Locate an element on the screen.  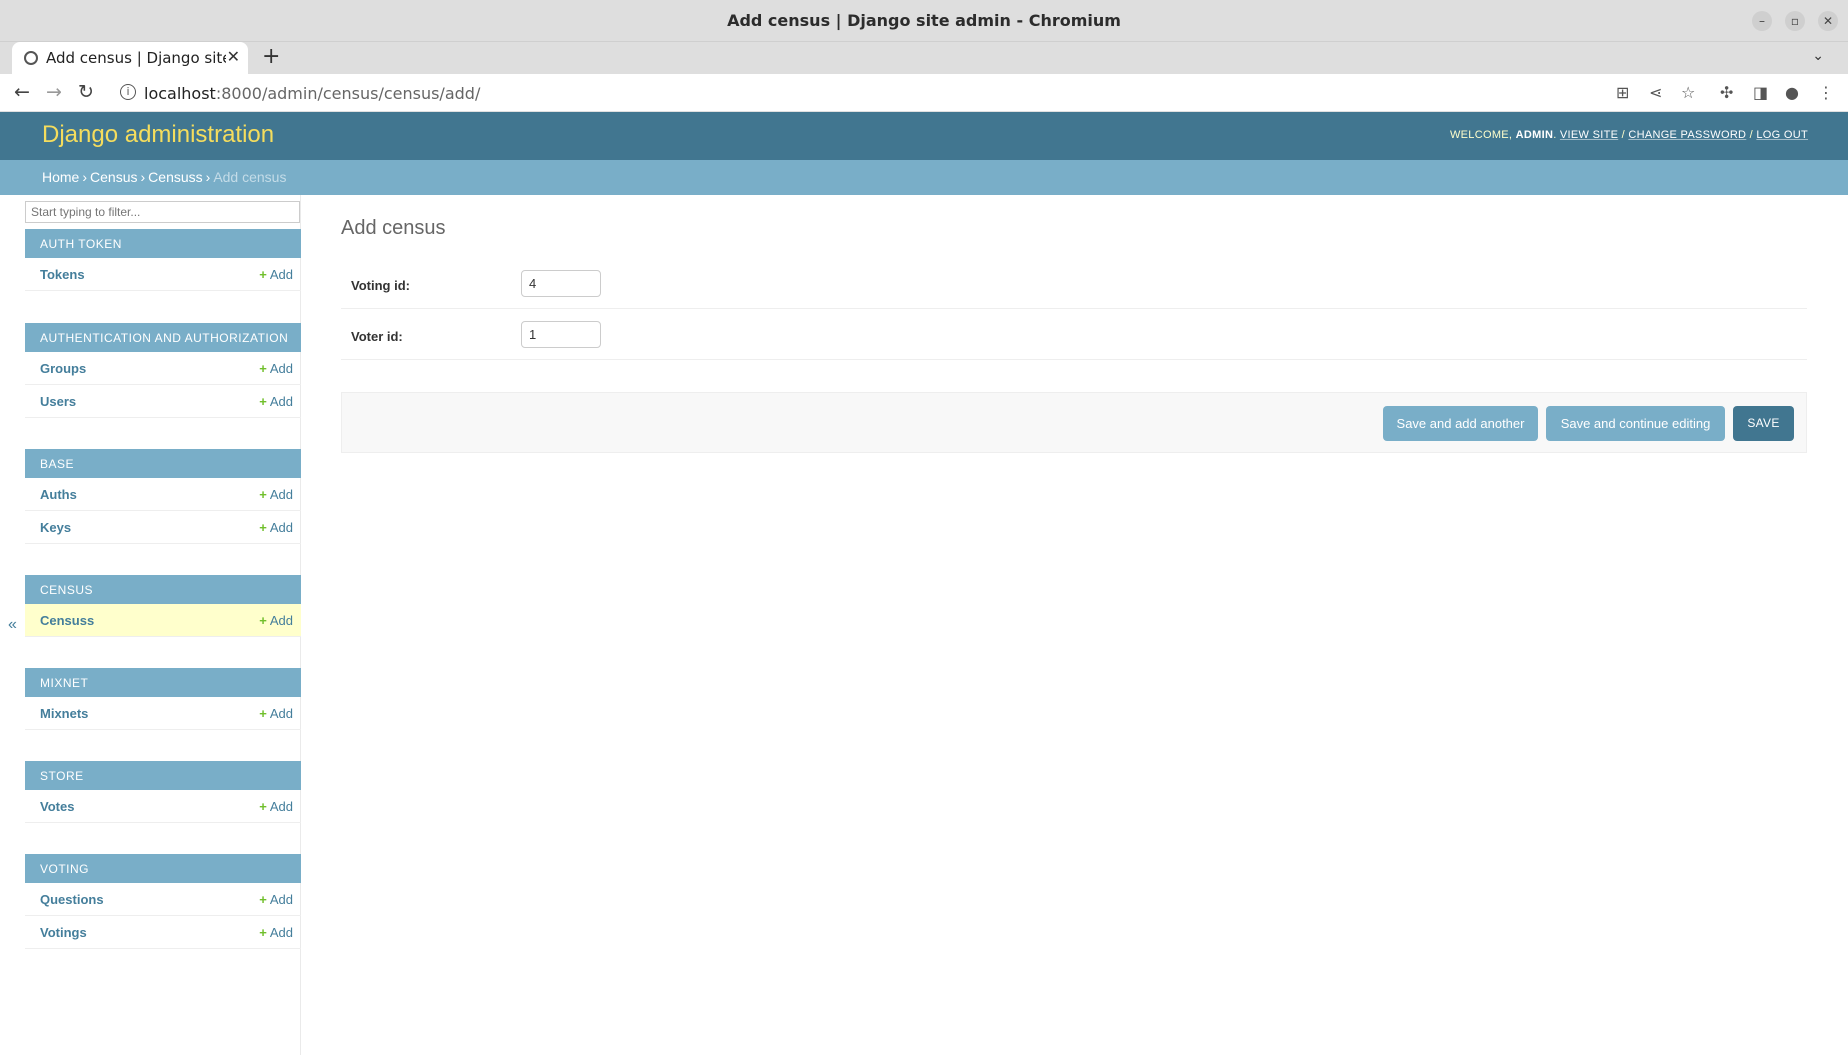
voter-id-label: Voter id: is located at coordinates (377, 336).